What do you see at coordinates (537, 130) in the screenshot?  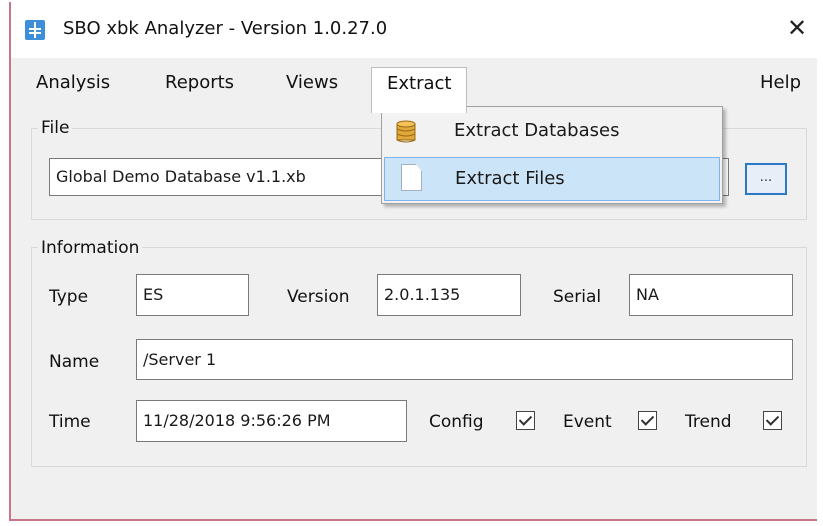 I see `extract-databases-label: Extract Databases` at bounding box center [537, 130].